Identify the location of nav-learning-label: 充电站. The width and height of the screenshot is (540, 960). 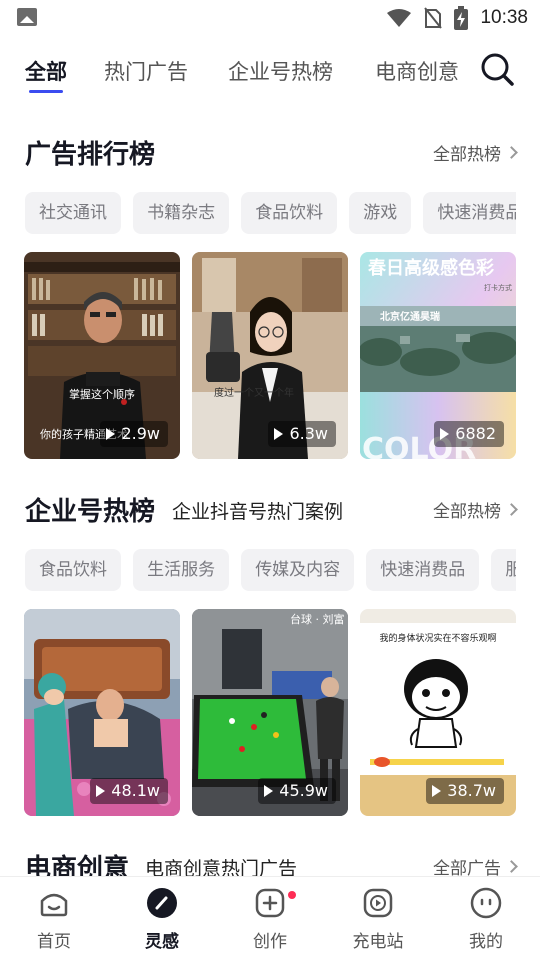
(378, 942).